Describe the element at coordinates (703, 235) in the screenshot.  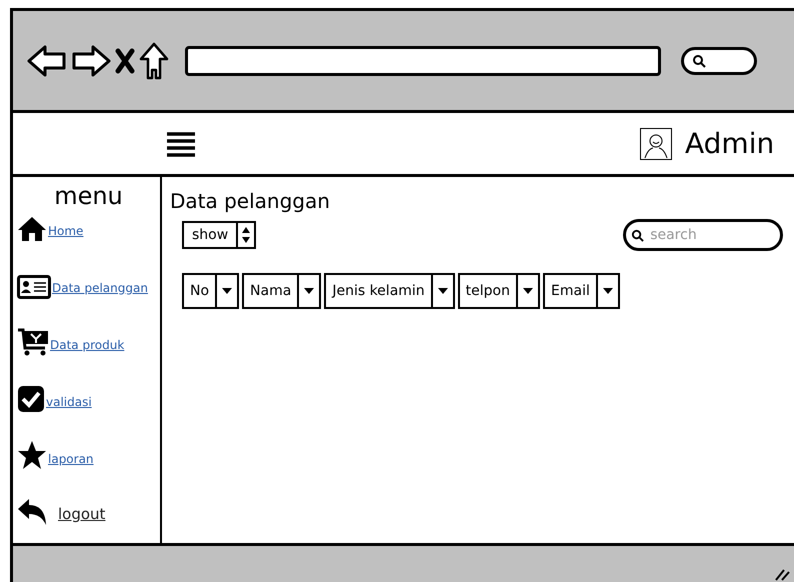
I see `search-field: search` at that location.